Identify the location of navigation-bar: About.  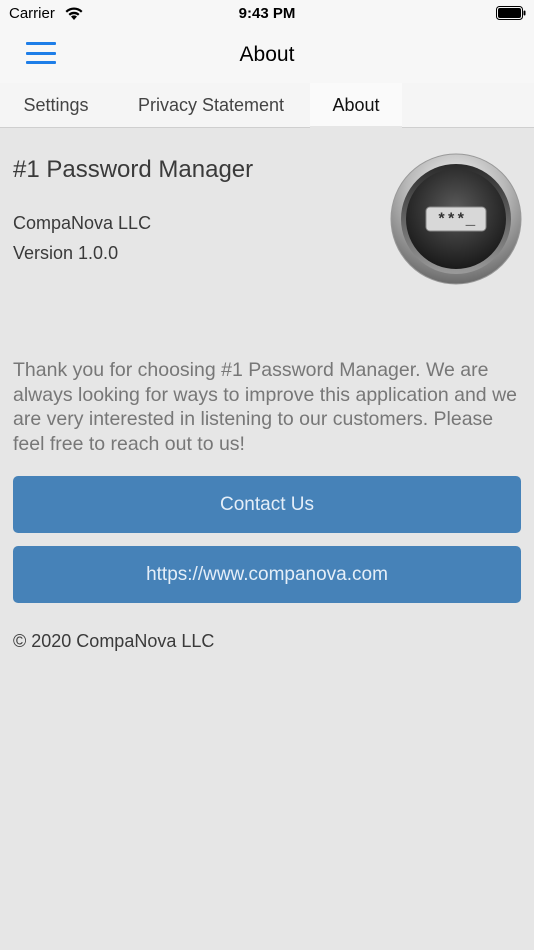
(267, 55).